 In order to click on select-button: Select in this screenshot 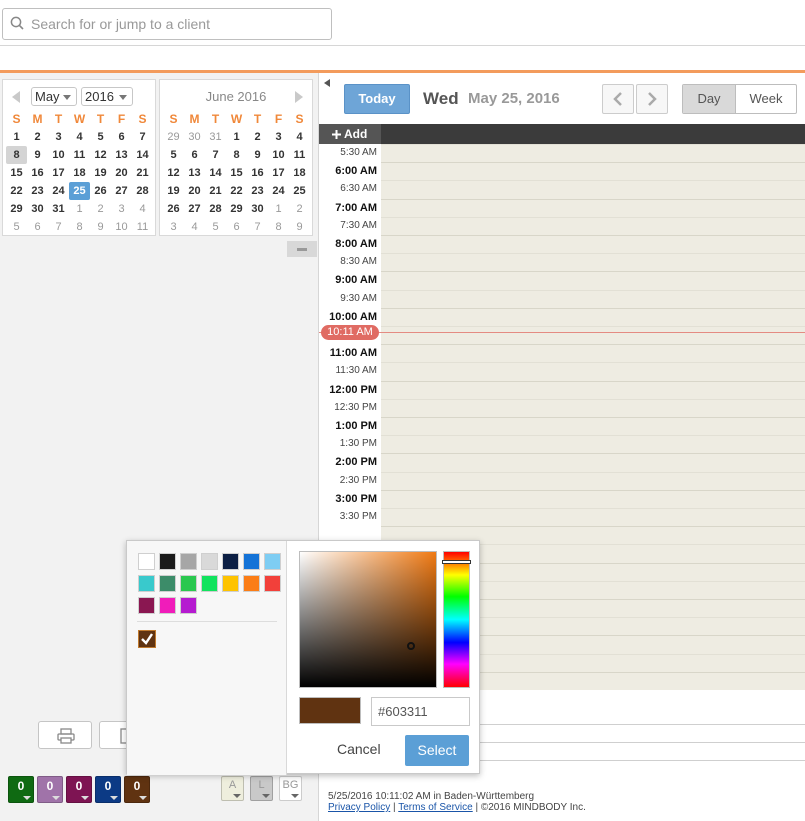, I will do `click(437, 750)`.